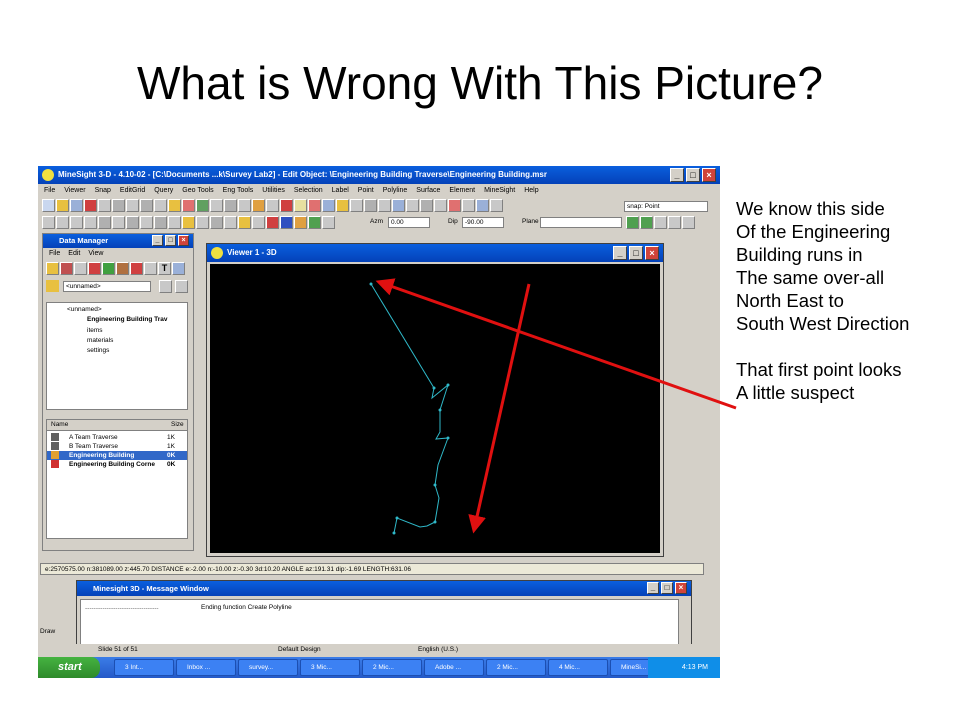 Image resolution: width=960 pixels, height=720 pixels. I want to click on annotation-overlay, so click(556, 406).